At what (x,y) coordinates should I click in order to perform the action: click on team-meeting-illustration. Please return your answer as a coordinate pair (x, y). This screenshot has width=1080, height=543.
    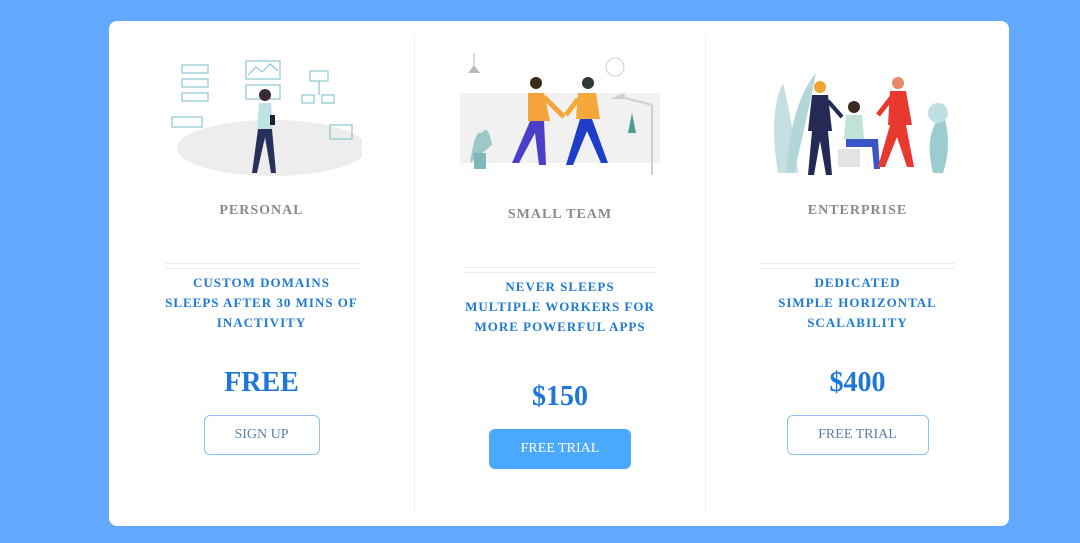
    Looking at the image, I should click on (860, 124).